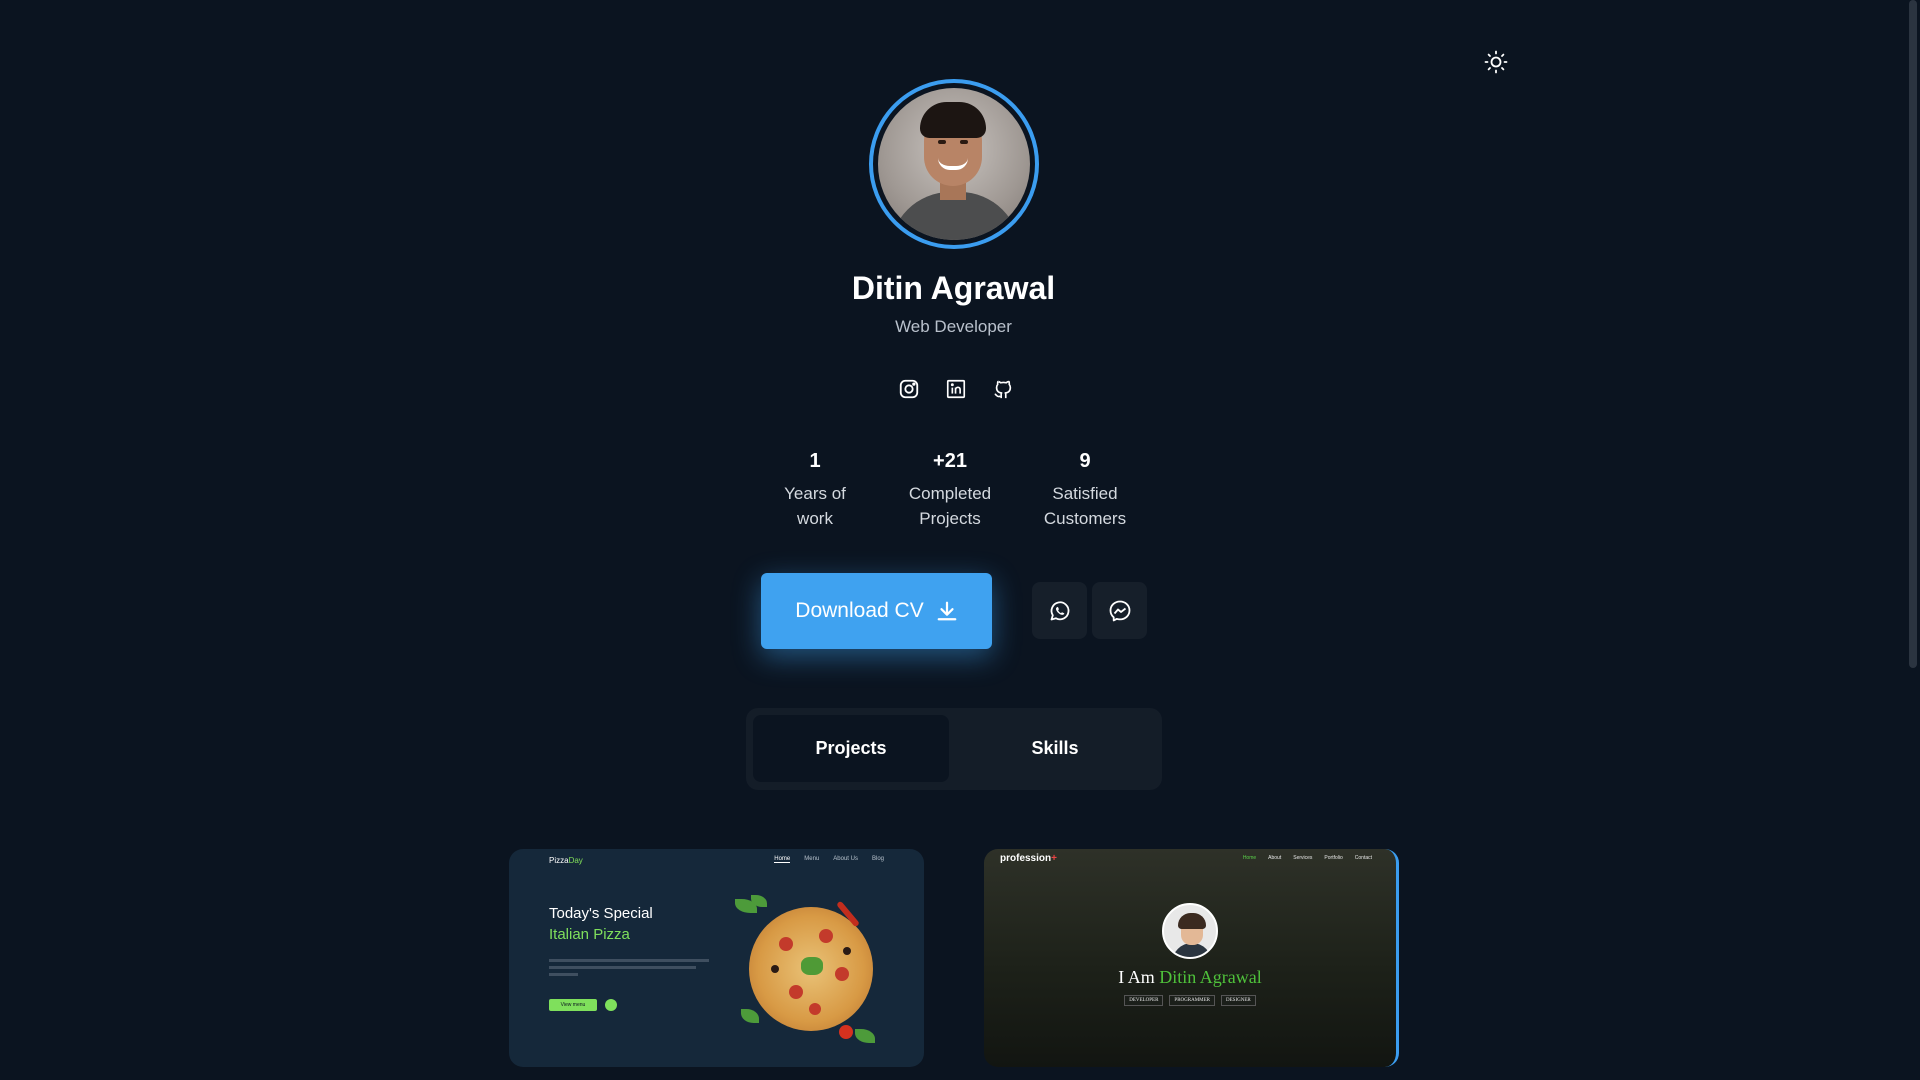 This screenshot has height=1080, width=1920. What do you see at coordinates (1190, 977) in the screenshot?
I see `project-title: I Am Ditin Agrawal` at bounding box center [1190, 977].